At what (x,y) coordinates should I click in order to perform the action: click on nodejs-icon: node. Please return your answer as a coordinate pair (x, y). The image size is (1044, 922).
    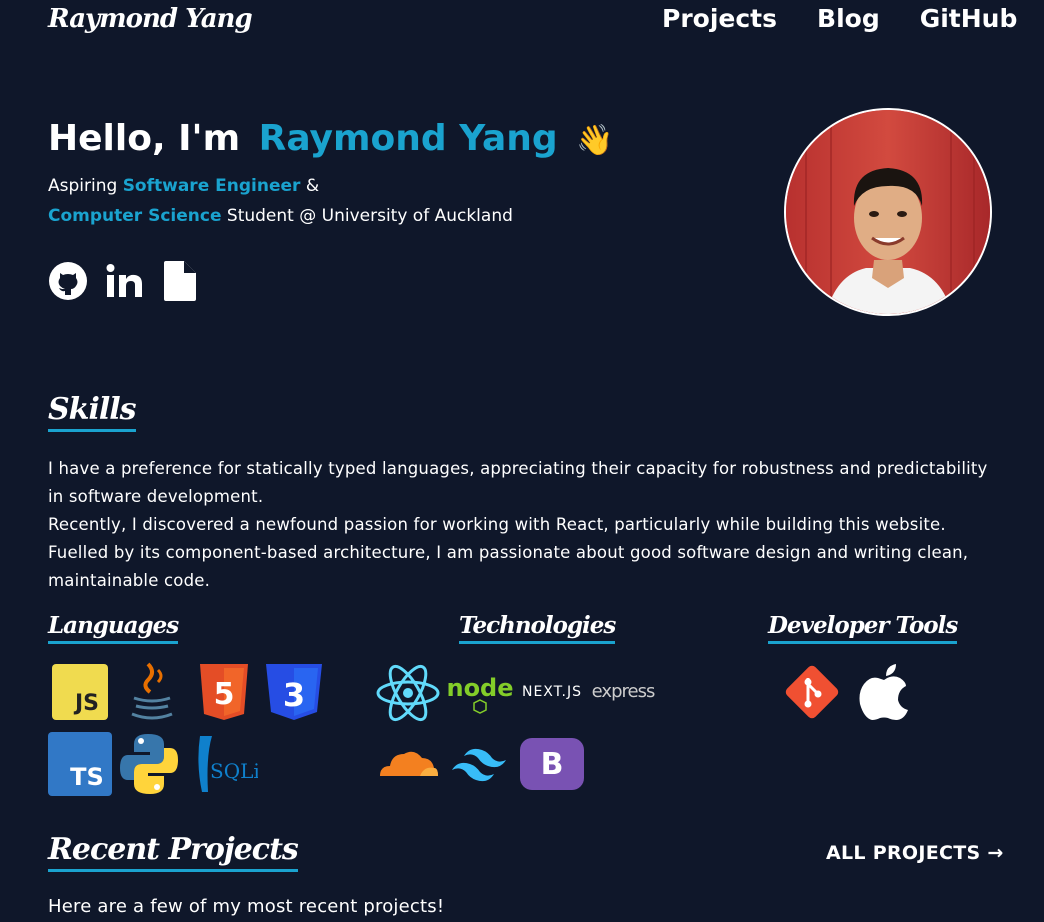
    Looking at the image, I should click on (480, 692).